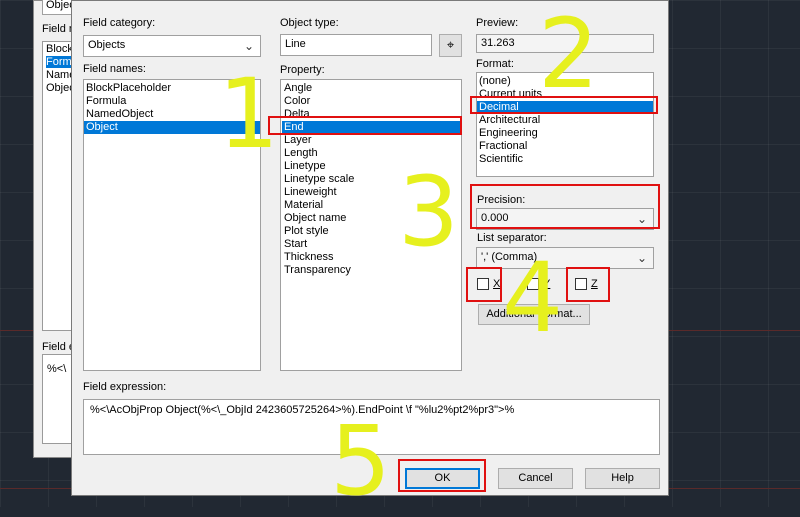 The width and height of the screenshot is (800, 517). Describe the element at coordinates (365, 125) in the screenshot. I see `highlight-property-end` at that location.